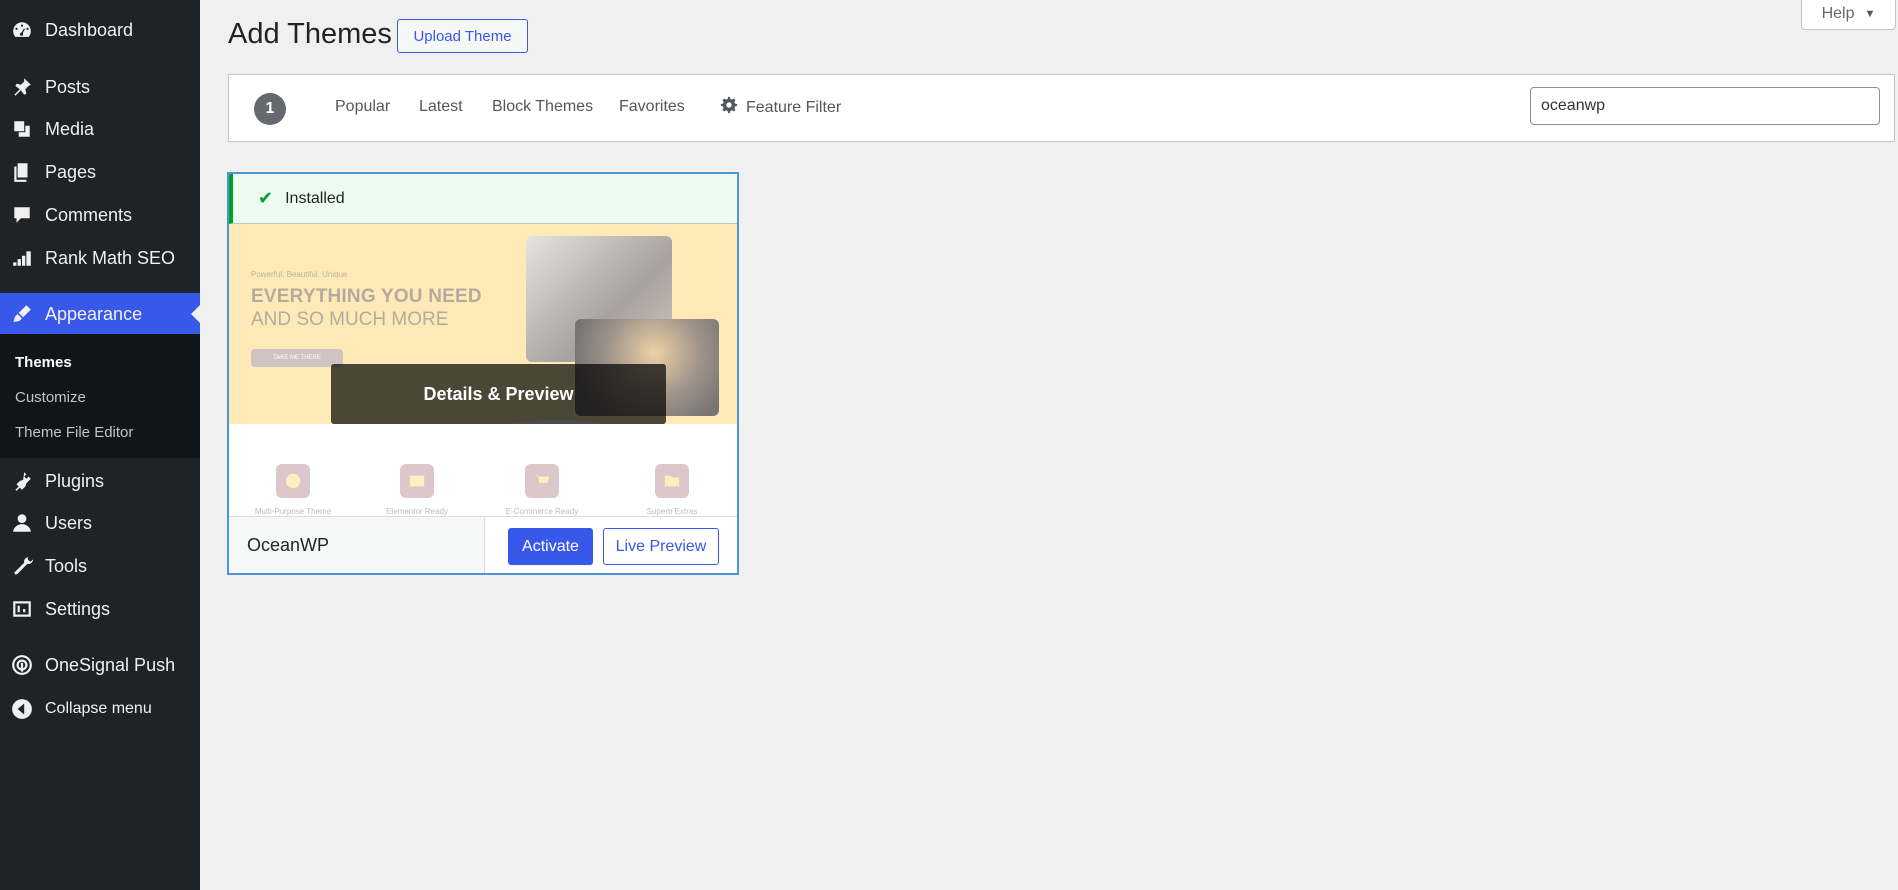 The height and width of the screenshot is (890, 1898). Describe the element at coordinates (94, 313) in the screenshot. I see `sidebar-item-label: Appearance` at that location.